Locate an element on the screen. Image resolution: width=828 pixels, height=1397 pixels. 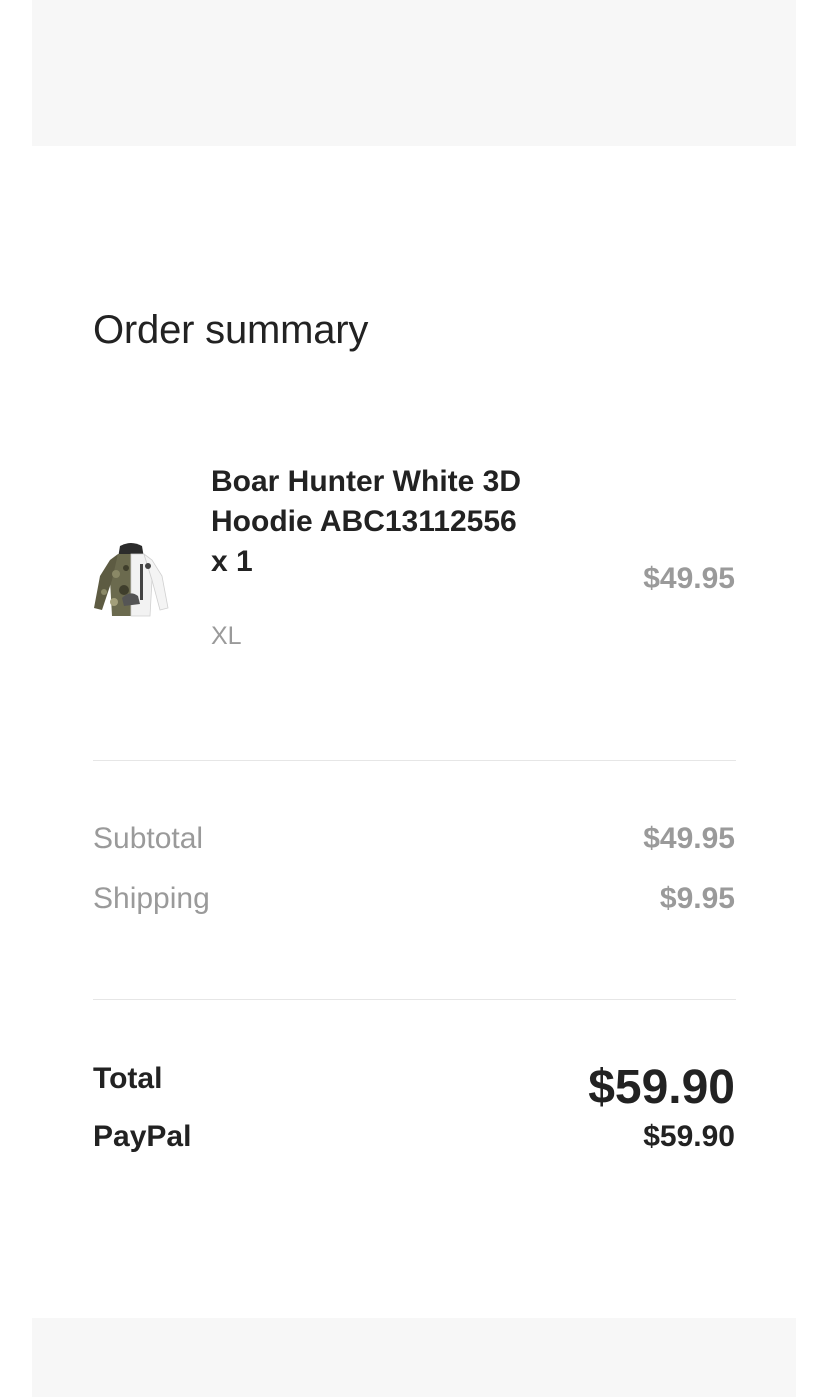
total-value: $59.90 is located at coordinates (661, 1087).